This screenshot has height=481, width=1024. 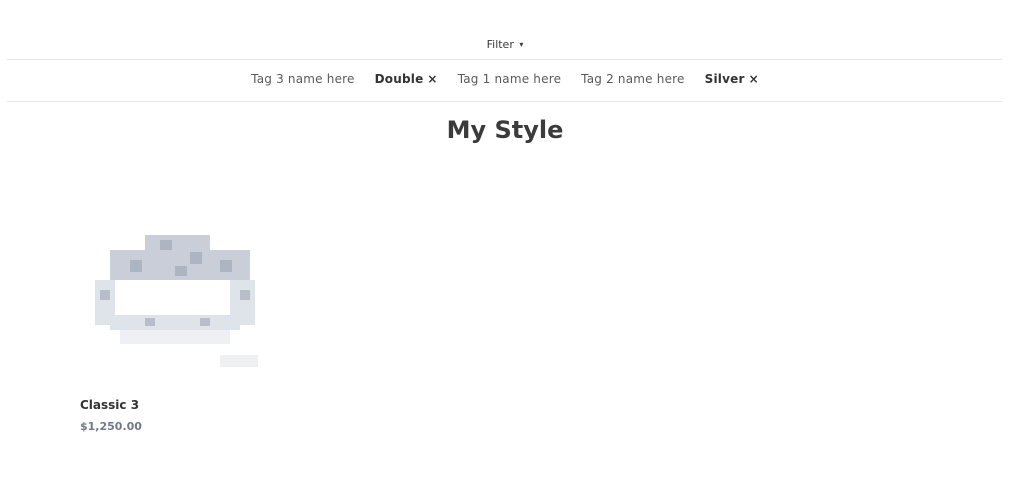 I want to click on tag-2: Tag 2 name here, so click(x=632, y=79).